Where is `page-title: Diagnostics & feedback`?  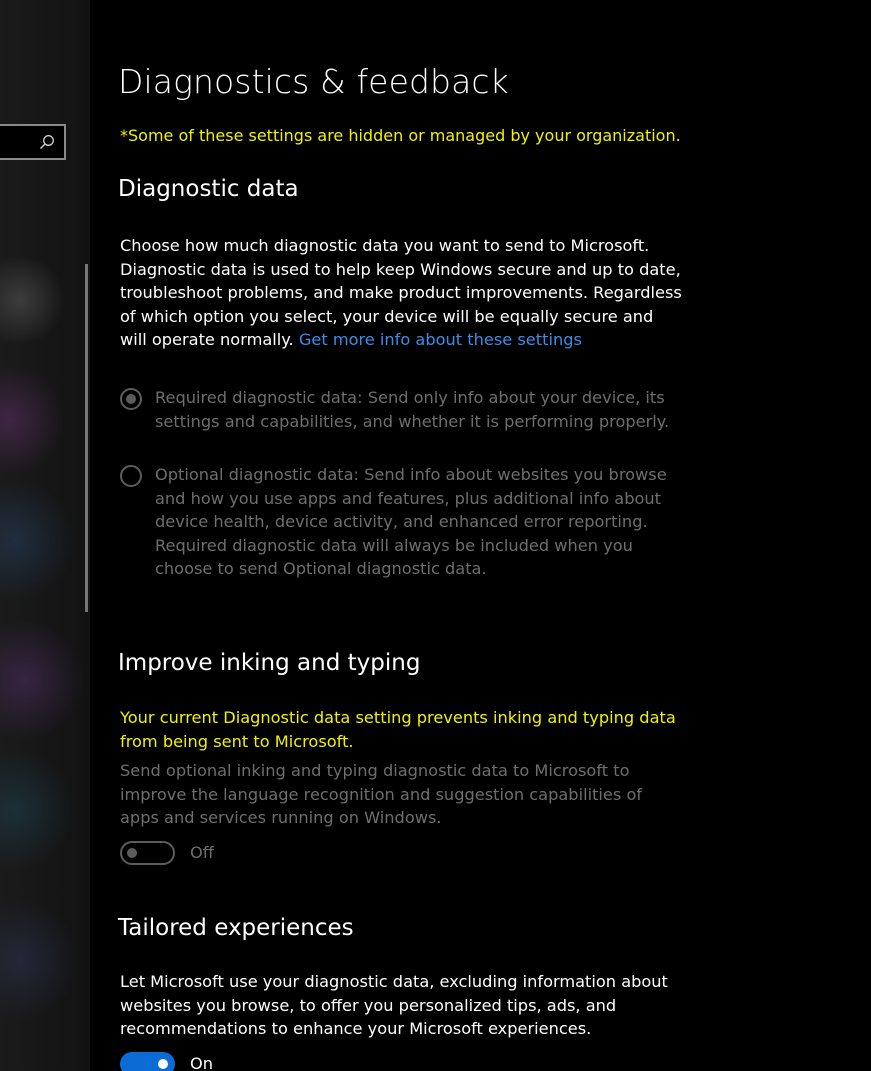 page-title: Diagnostics & feedback is located at coordinates (313, 81).